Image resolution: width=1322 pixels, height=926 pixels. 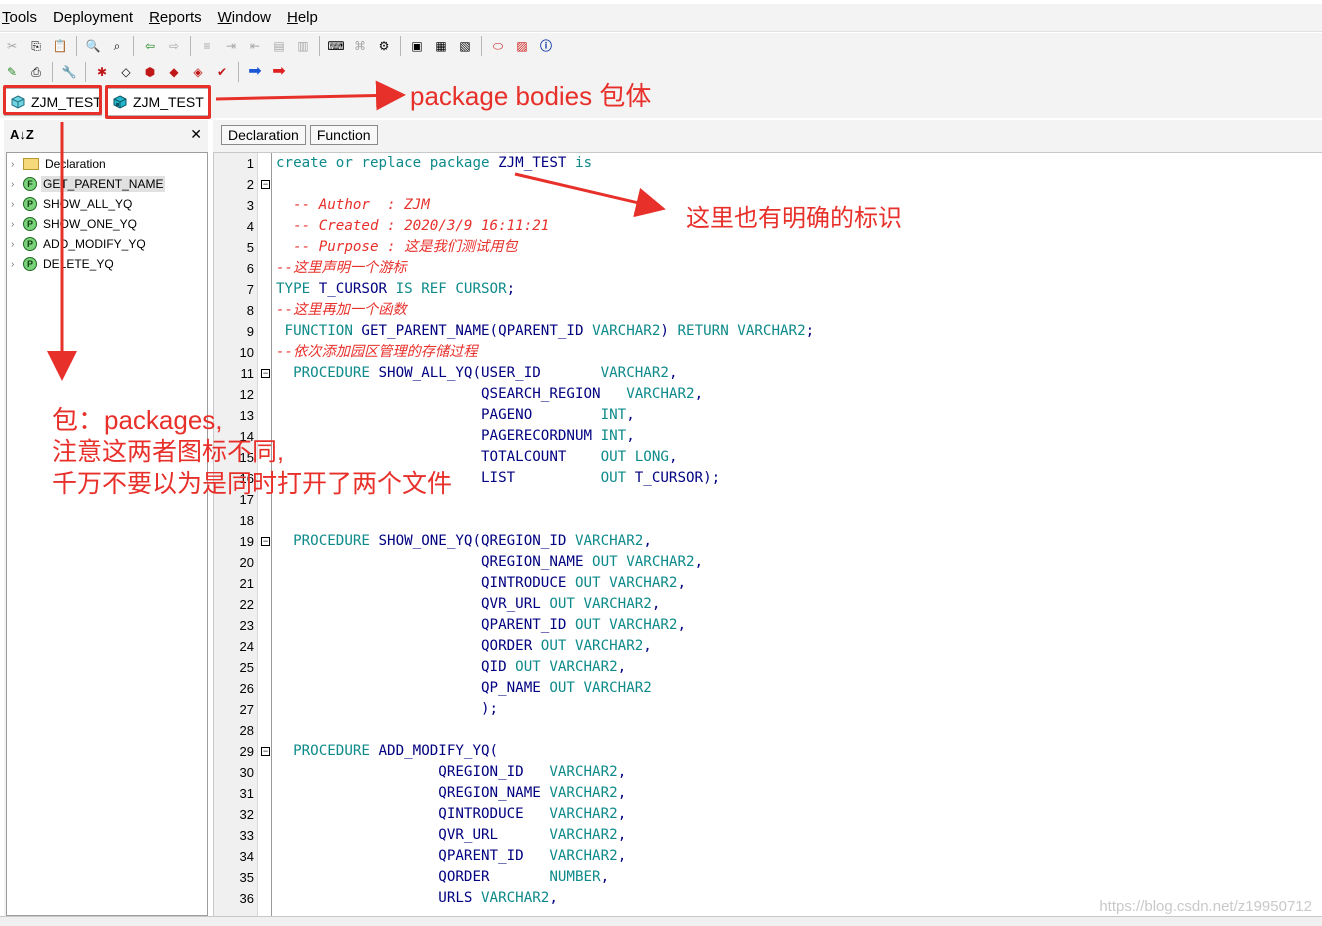 I want to click on code-line: 14 PAGERECORDNUM INT,, so click(x=768, y=436).